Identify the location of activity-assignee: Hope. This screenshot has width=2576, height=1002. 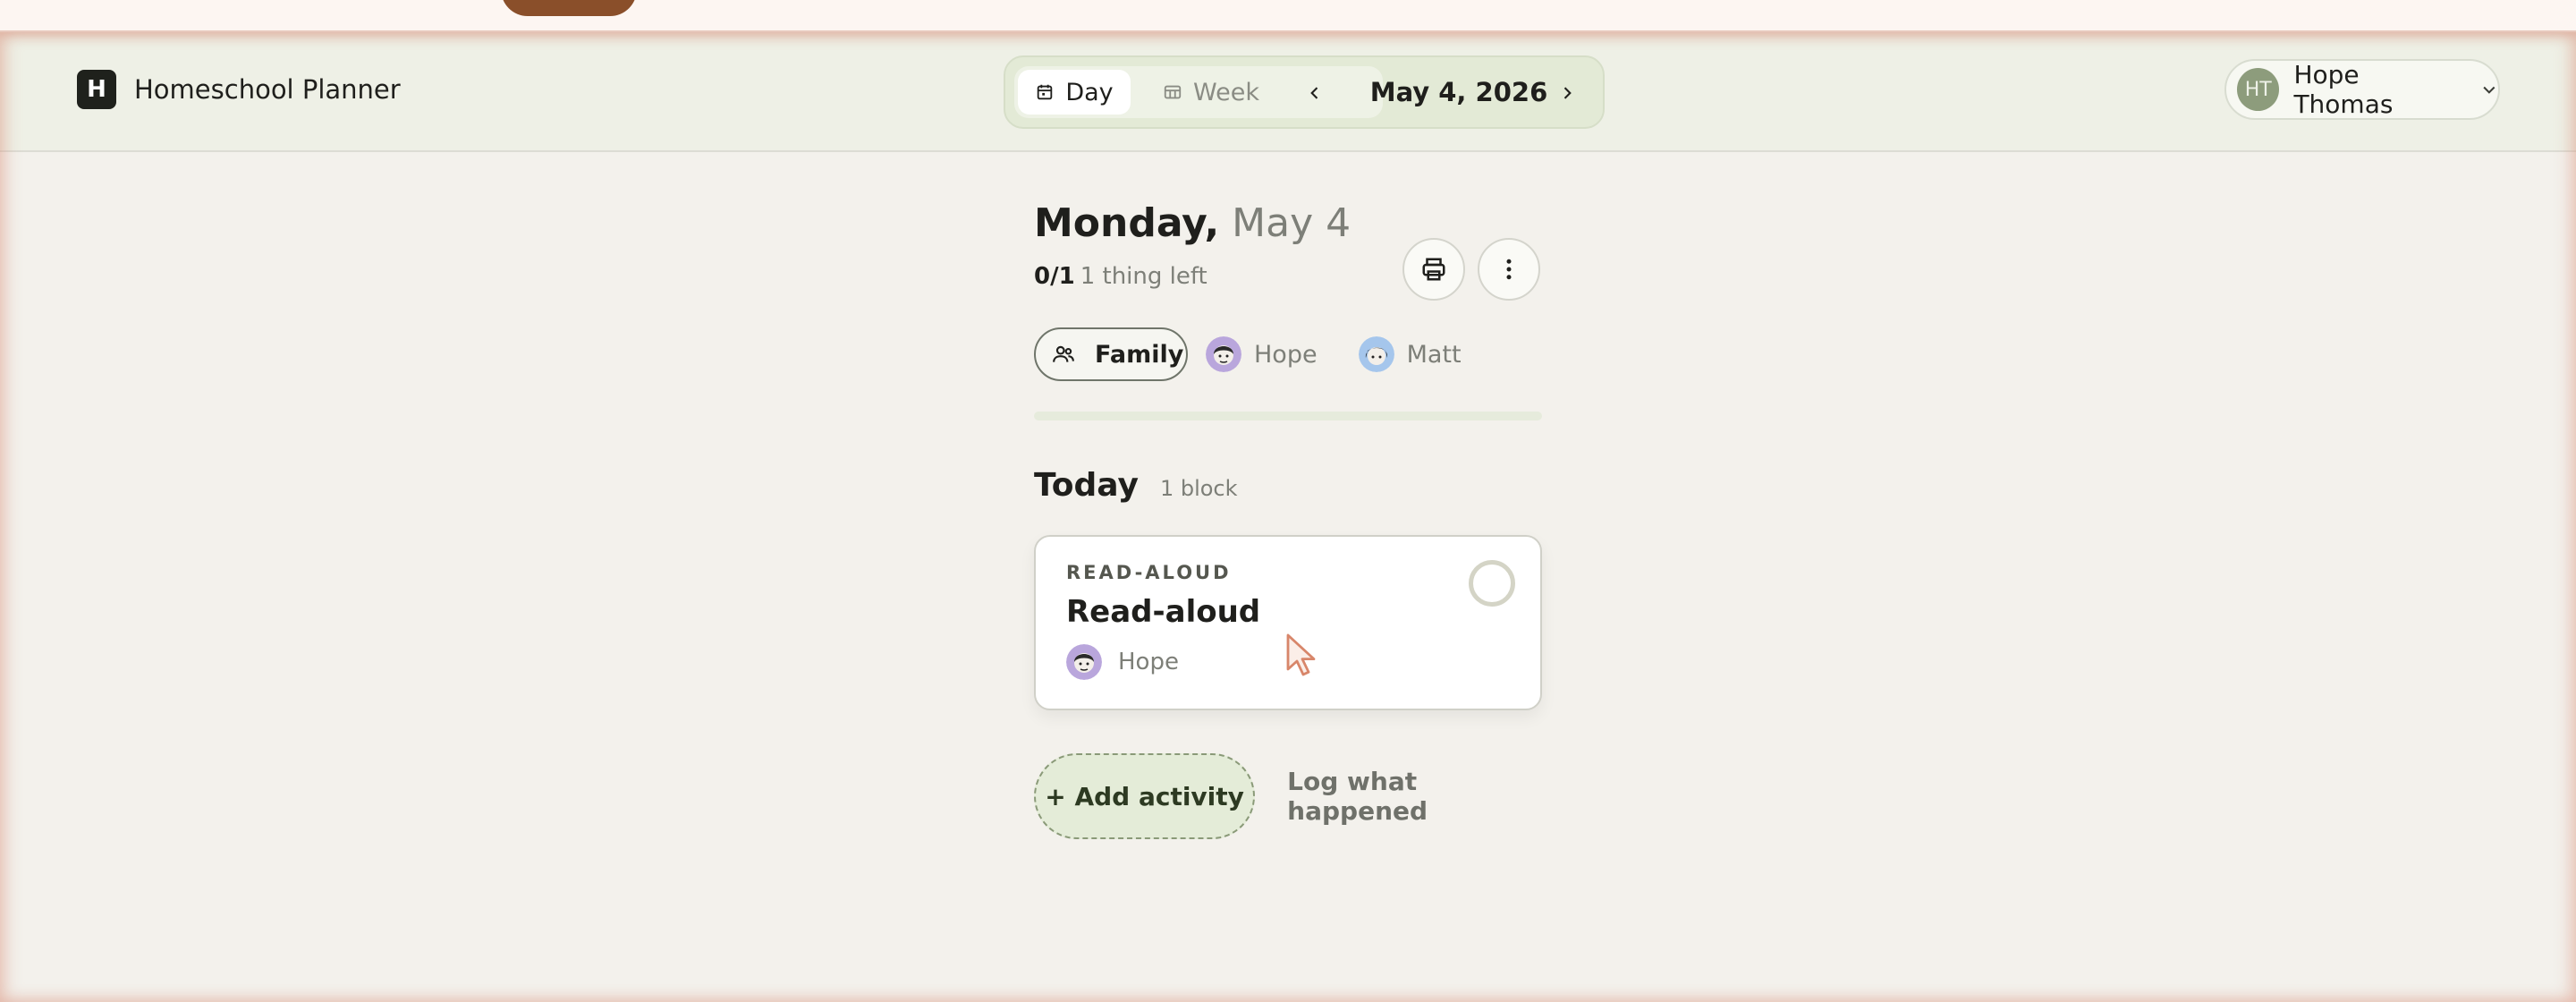
(1122, 662).